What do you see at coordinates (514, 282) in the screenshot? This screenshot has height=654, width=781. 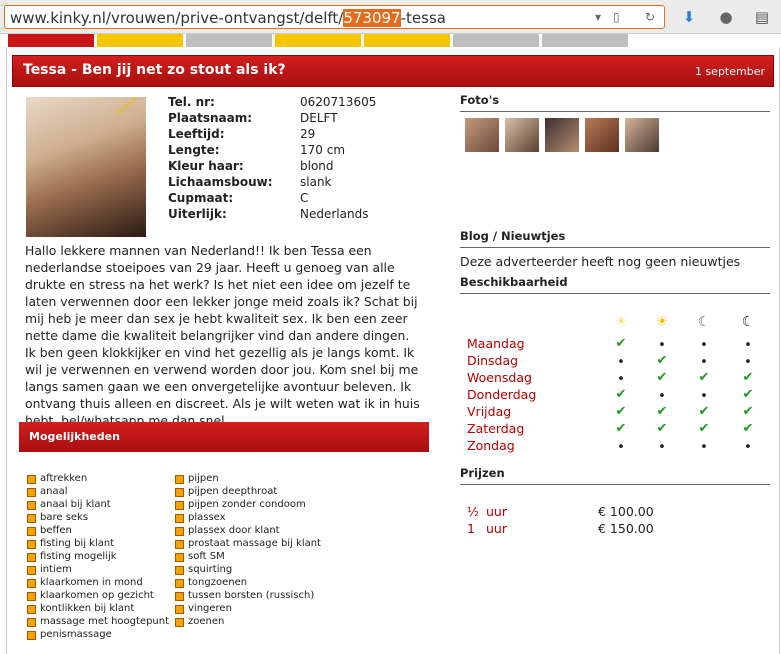 I see `availability-title: Beschikbaarheid` at bounding box center [514, 282].